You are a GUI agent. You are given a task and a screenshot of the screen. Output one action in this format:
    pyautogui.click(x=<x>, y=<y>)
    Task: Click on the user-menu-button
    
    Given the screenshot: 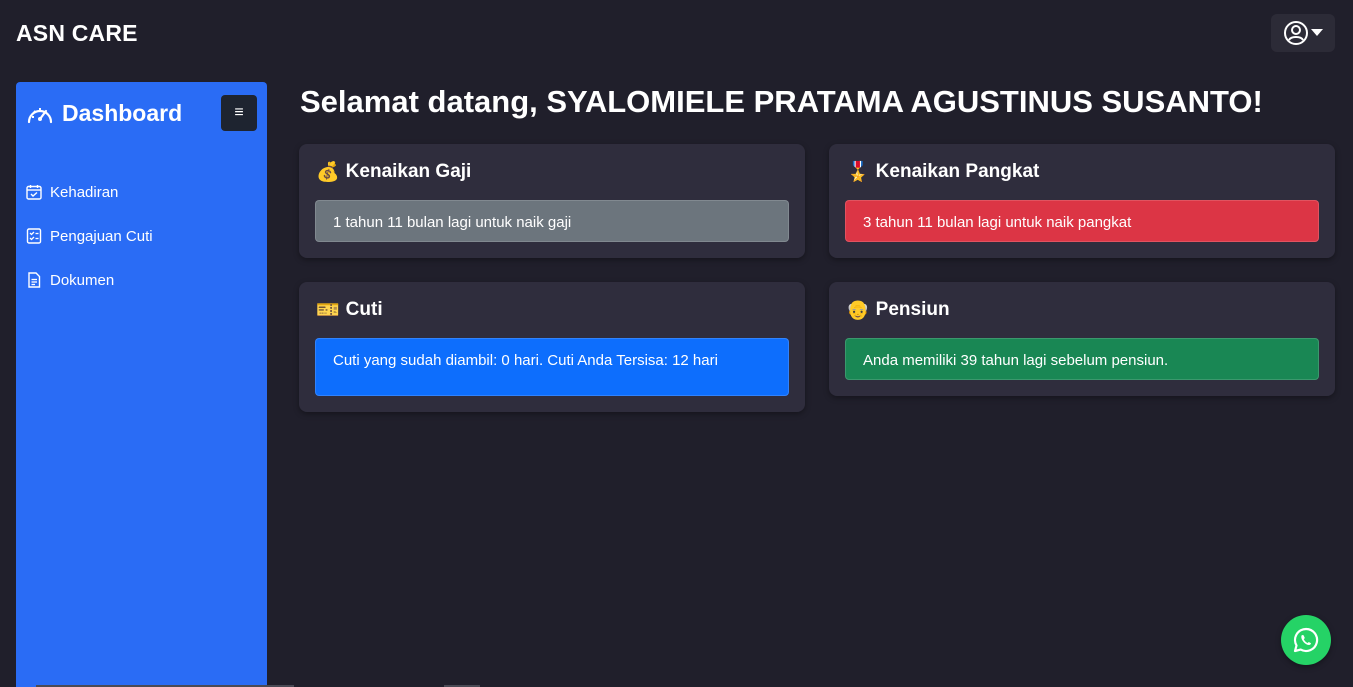 What is the action you would take?
    pyautogui.click(x=1303, y=33)
    